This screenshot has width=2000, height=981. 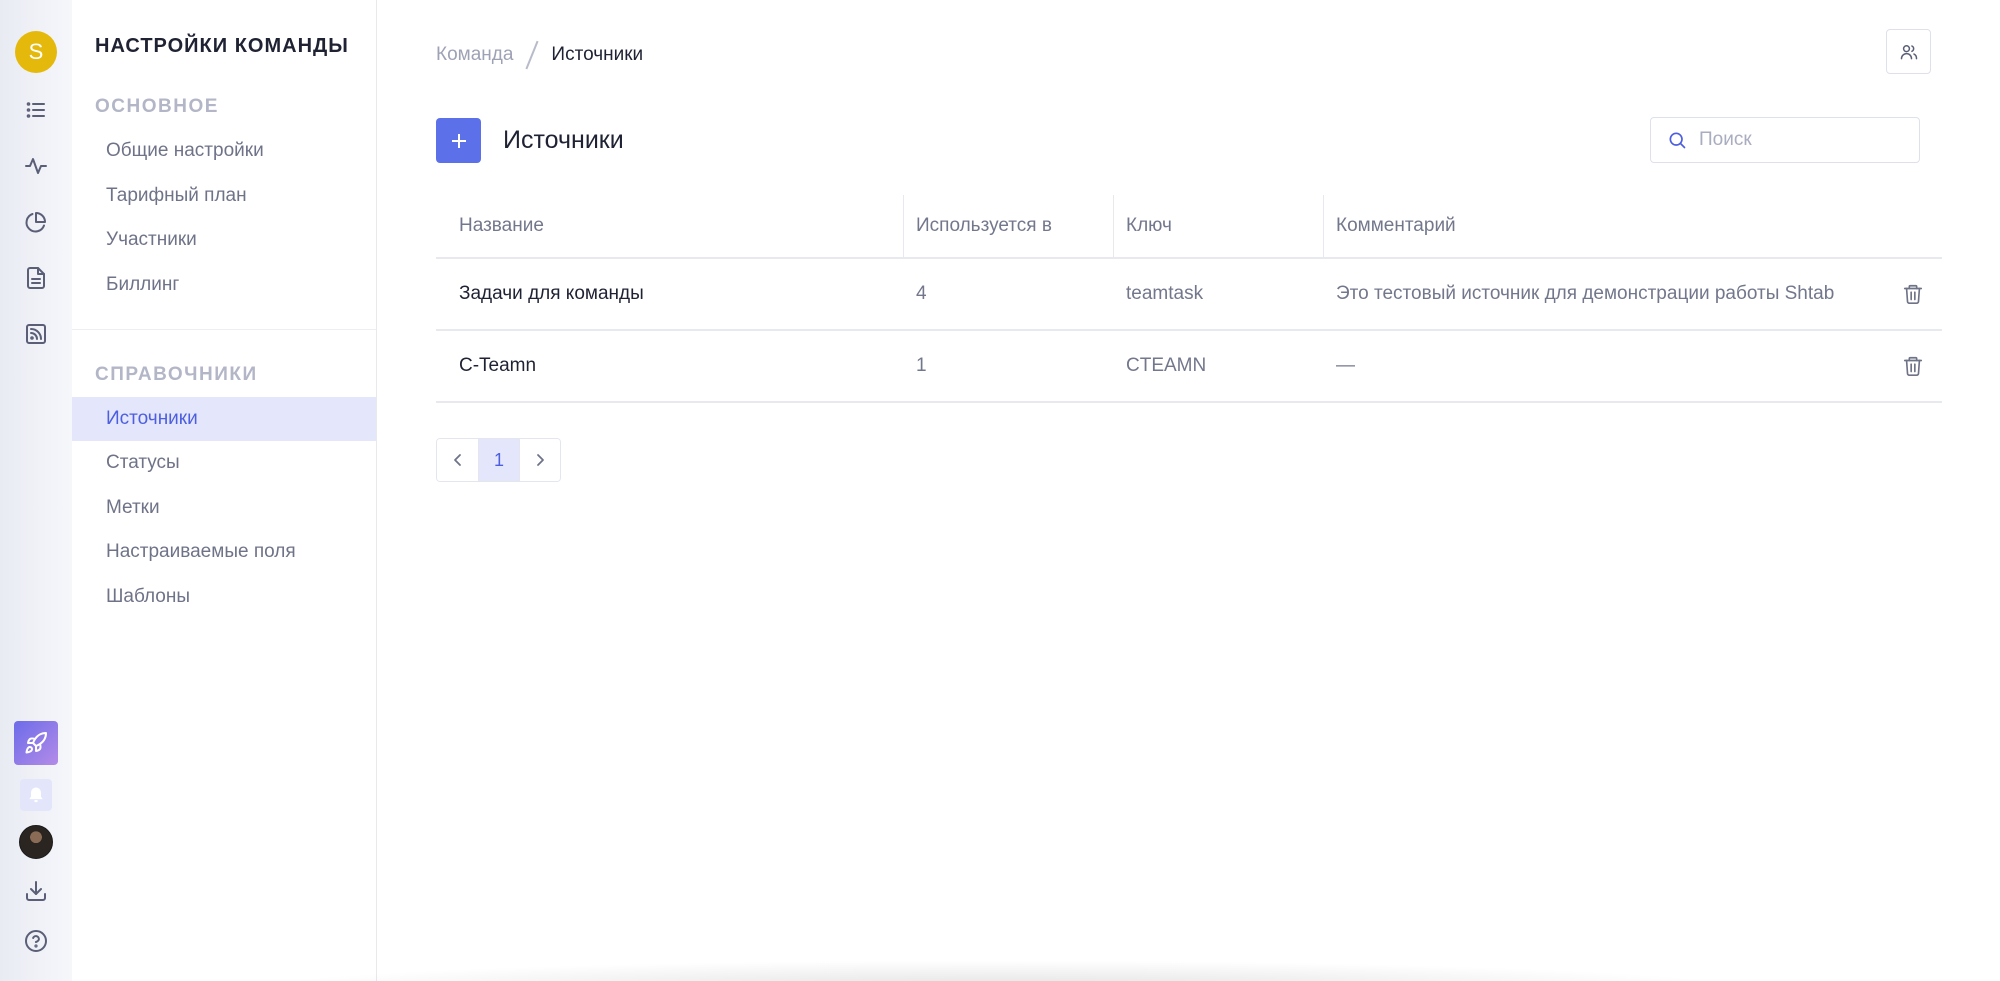 I want to click on add-source-button, so click(x=458, y=140).